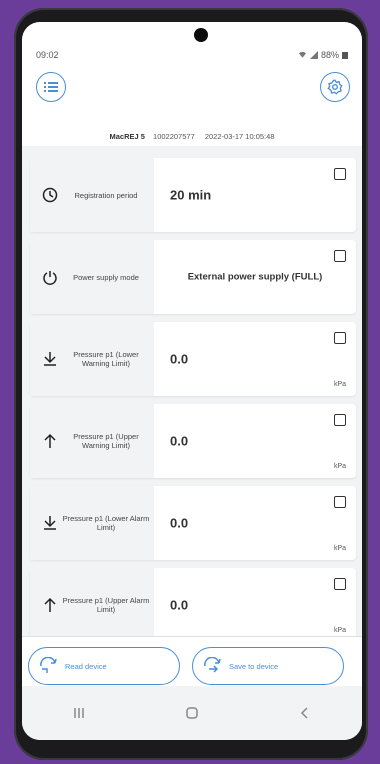  I want to click on setting-label-cell: Pressure p1 (Upper Alarm Limit), so click(92, 605).